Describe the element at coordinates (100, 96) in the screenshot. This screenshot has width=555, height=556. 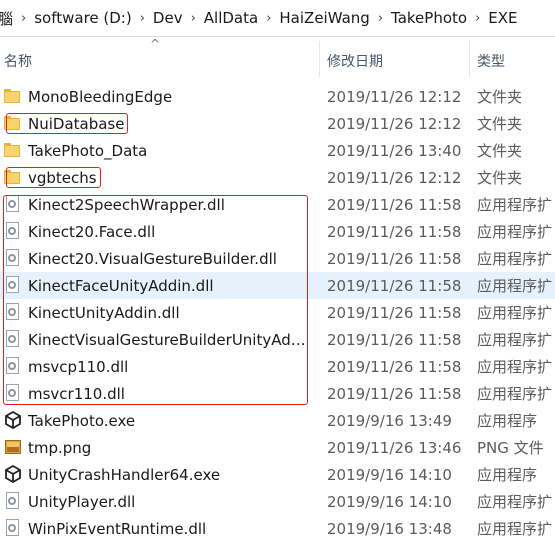
I see `file-name: MonoBleedingEdge` at that location.